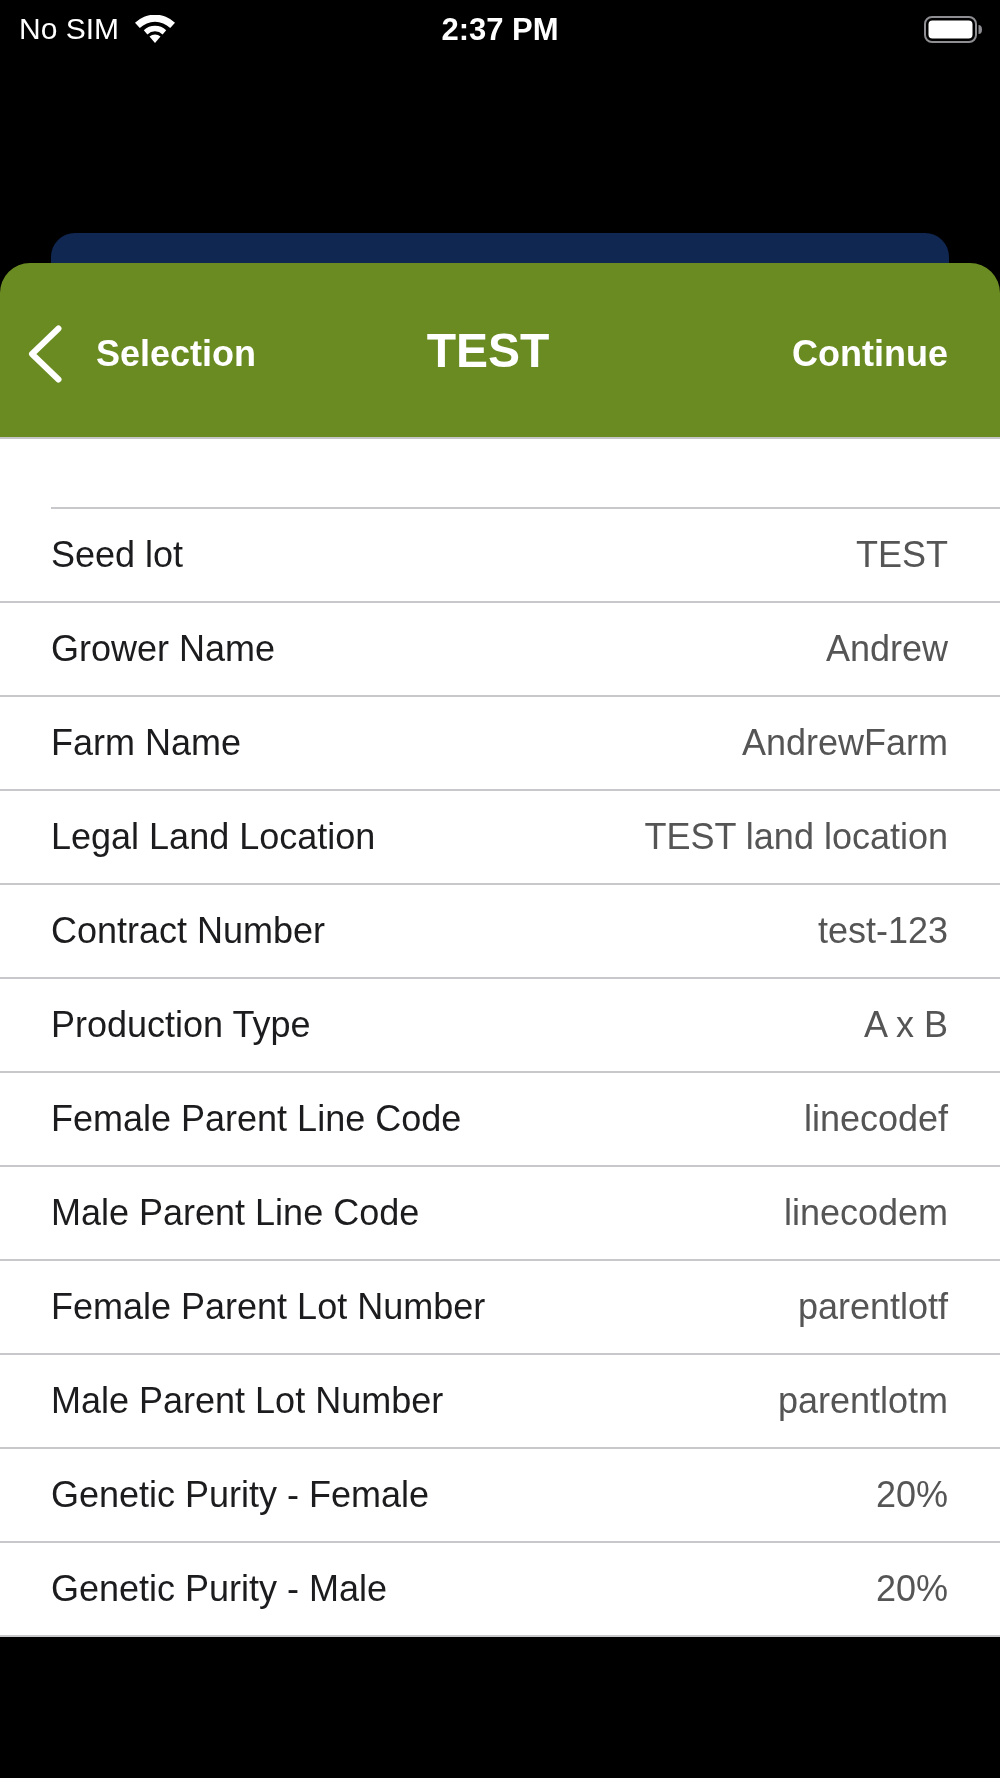 The width and height of the screenshot is (1000, 1778). Describe the element at coordinates (500, 29) in the screenshot. I see `status-time: 2:37 PM` at that location.